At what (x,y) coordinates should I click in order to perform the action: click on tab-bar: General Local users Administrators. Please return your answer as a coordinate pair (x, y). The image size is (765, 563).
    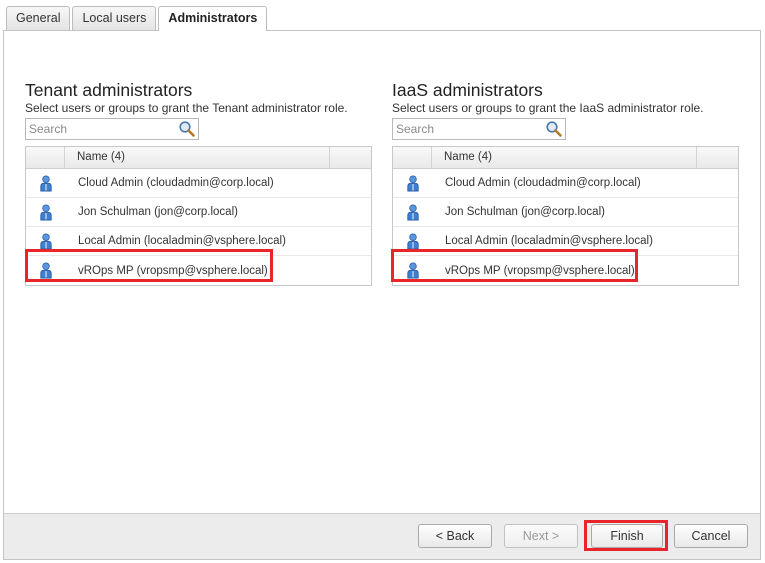
    Looking at the image, I should click on (137, 18).